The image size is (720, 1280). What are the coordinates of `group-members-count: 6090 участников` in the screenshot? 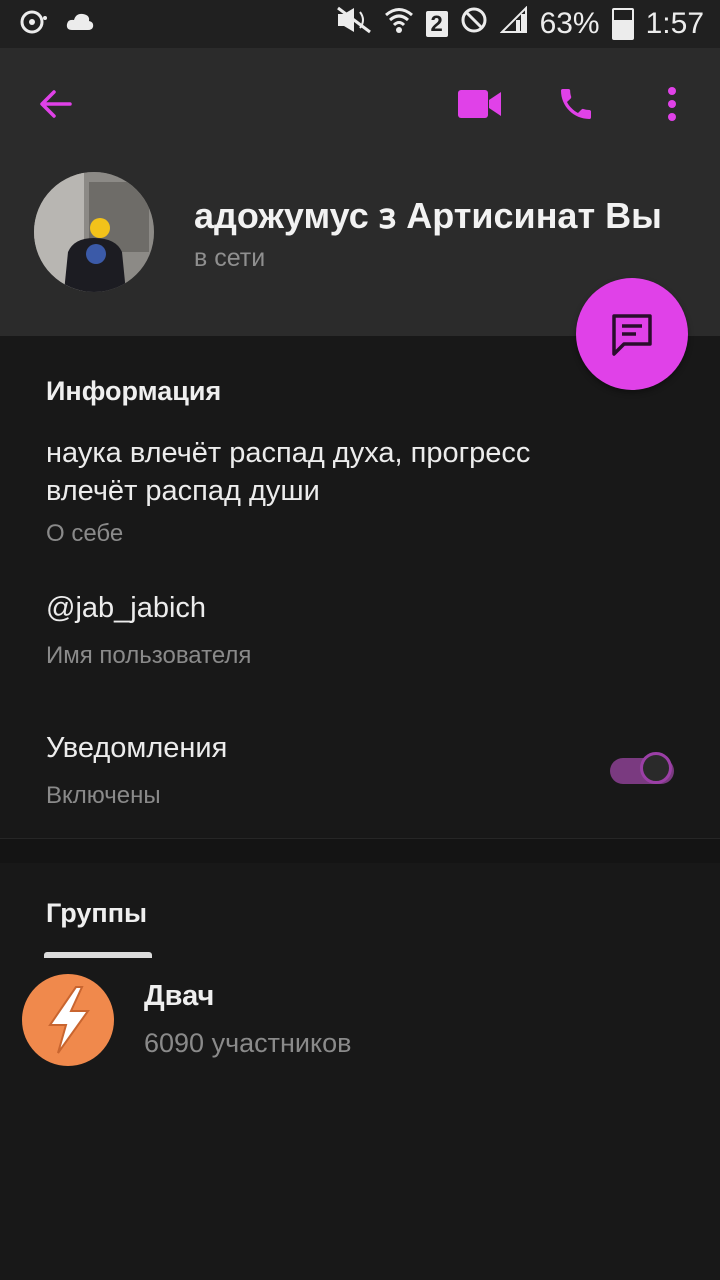 It's located at (248, 1043).